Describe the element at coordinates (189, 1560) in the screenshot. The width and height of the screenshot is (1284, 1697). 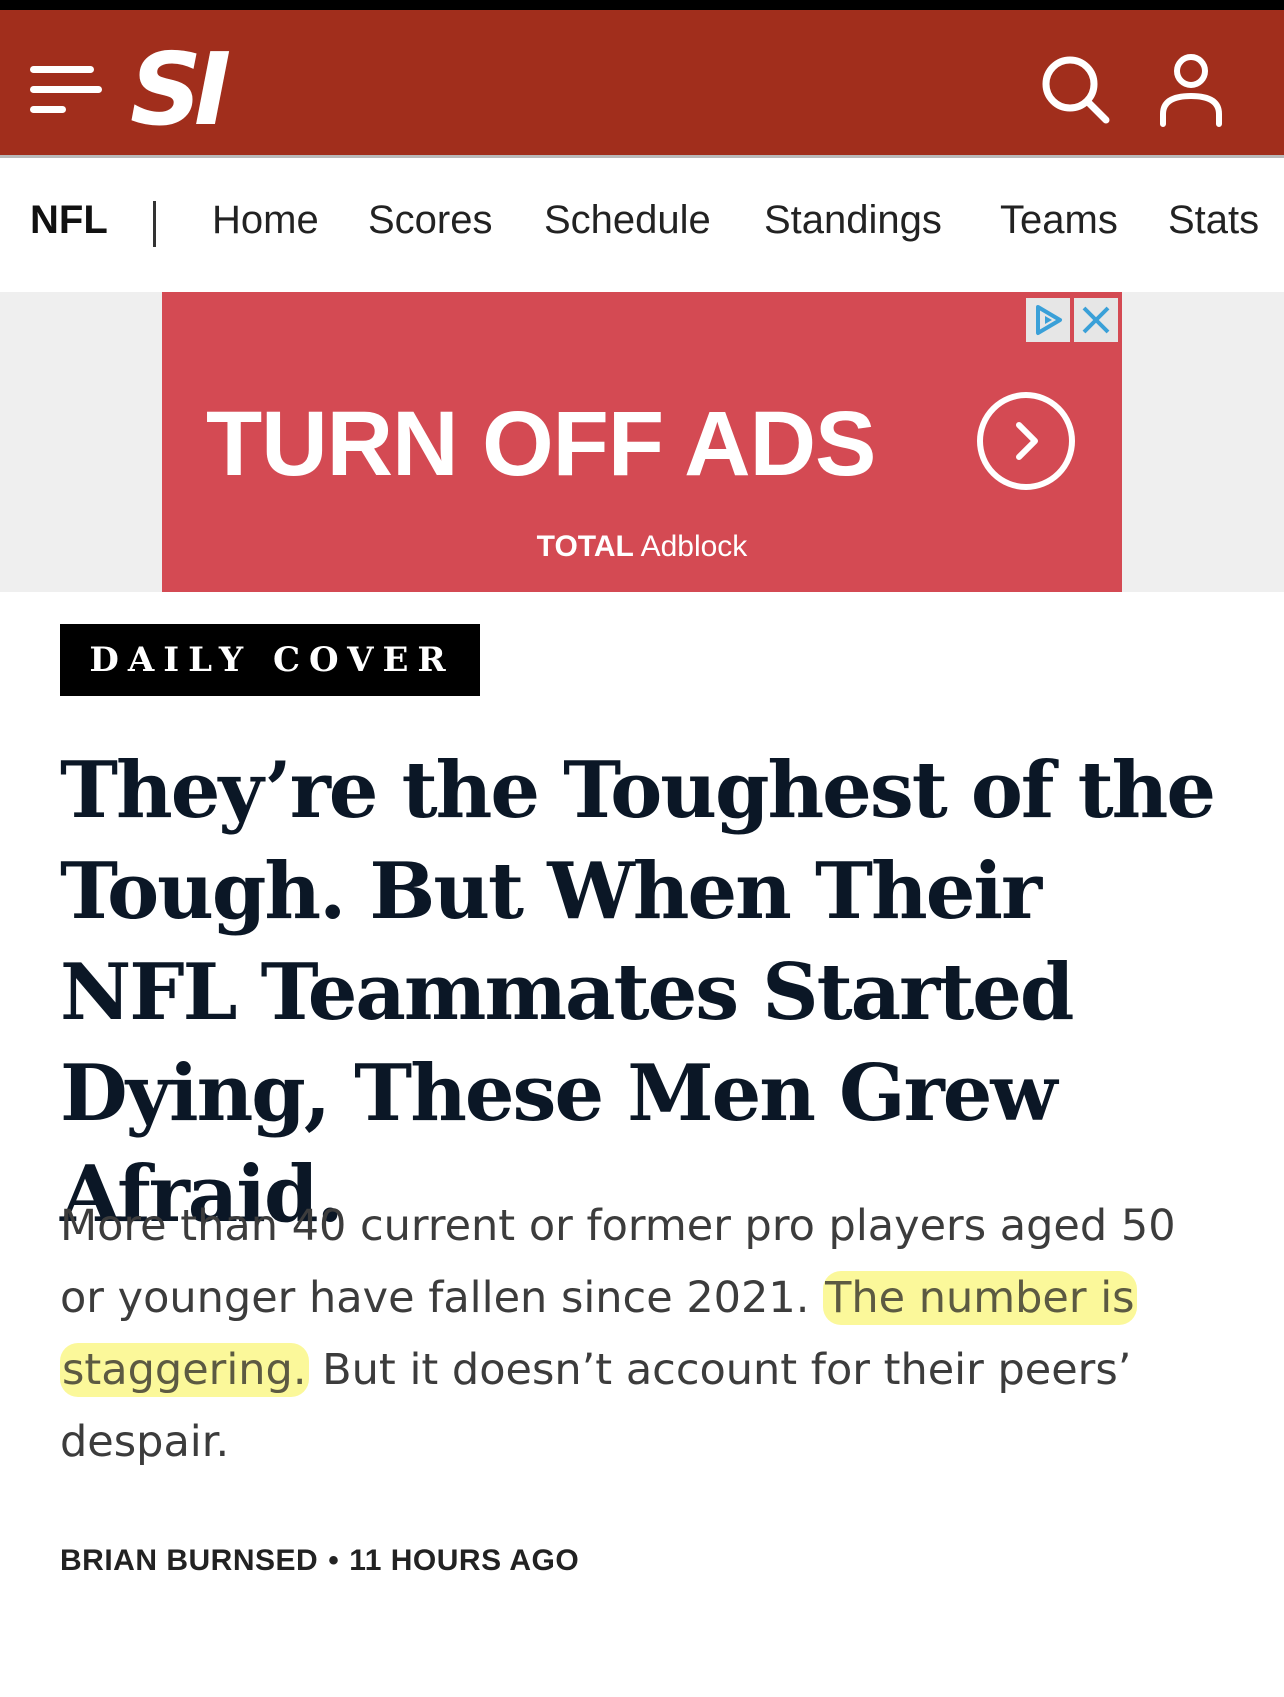
I see `author-name: BRIAN BURNSED` at that location.